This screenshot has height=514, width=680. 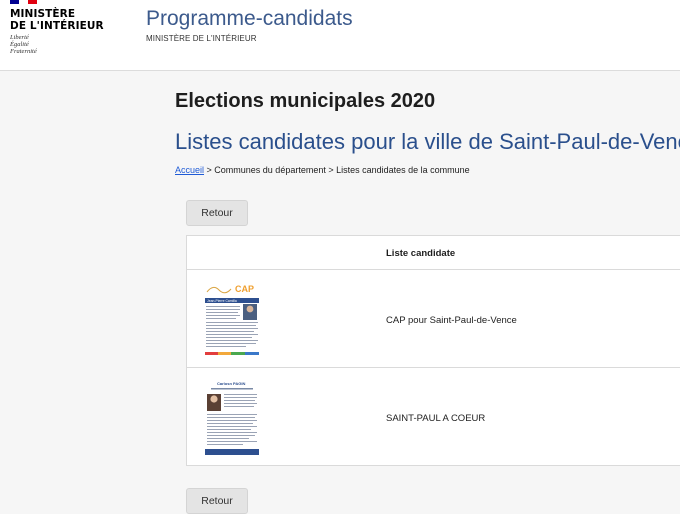 I want to click on column-header-liste: Liste candidate, so click(x=421, y=253).